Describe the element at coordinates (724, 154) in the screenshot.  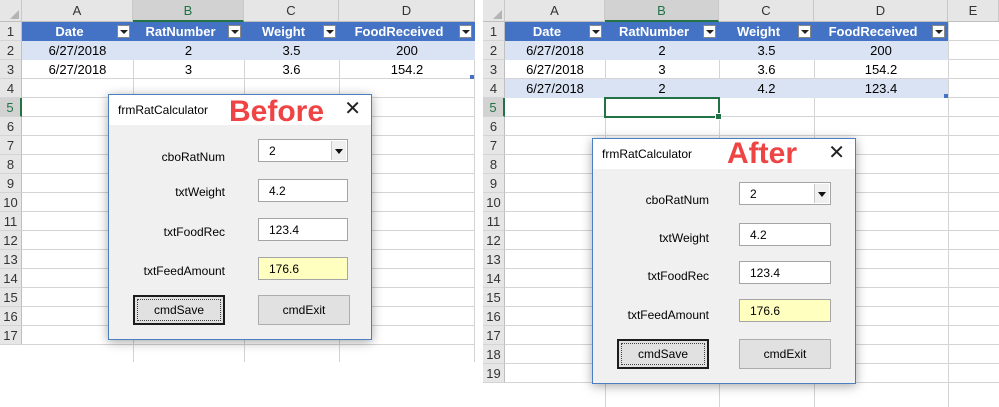
I see `dialog-title-bar: frmRatCalculator ✕` at that location.